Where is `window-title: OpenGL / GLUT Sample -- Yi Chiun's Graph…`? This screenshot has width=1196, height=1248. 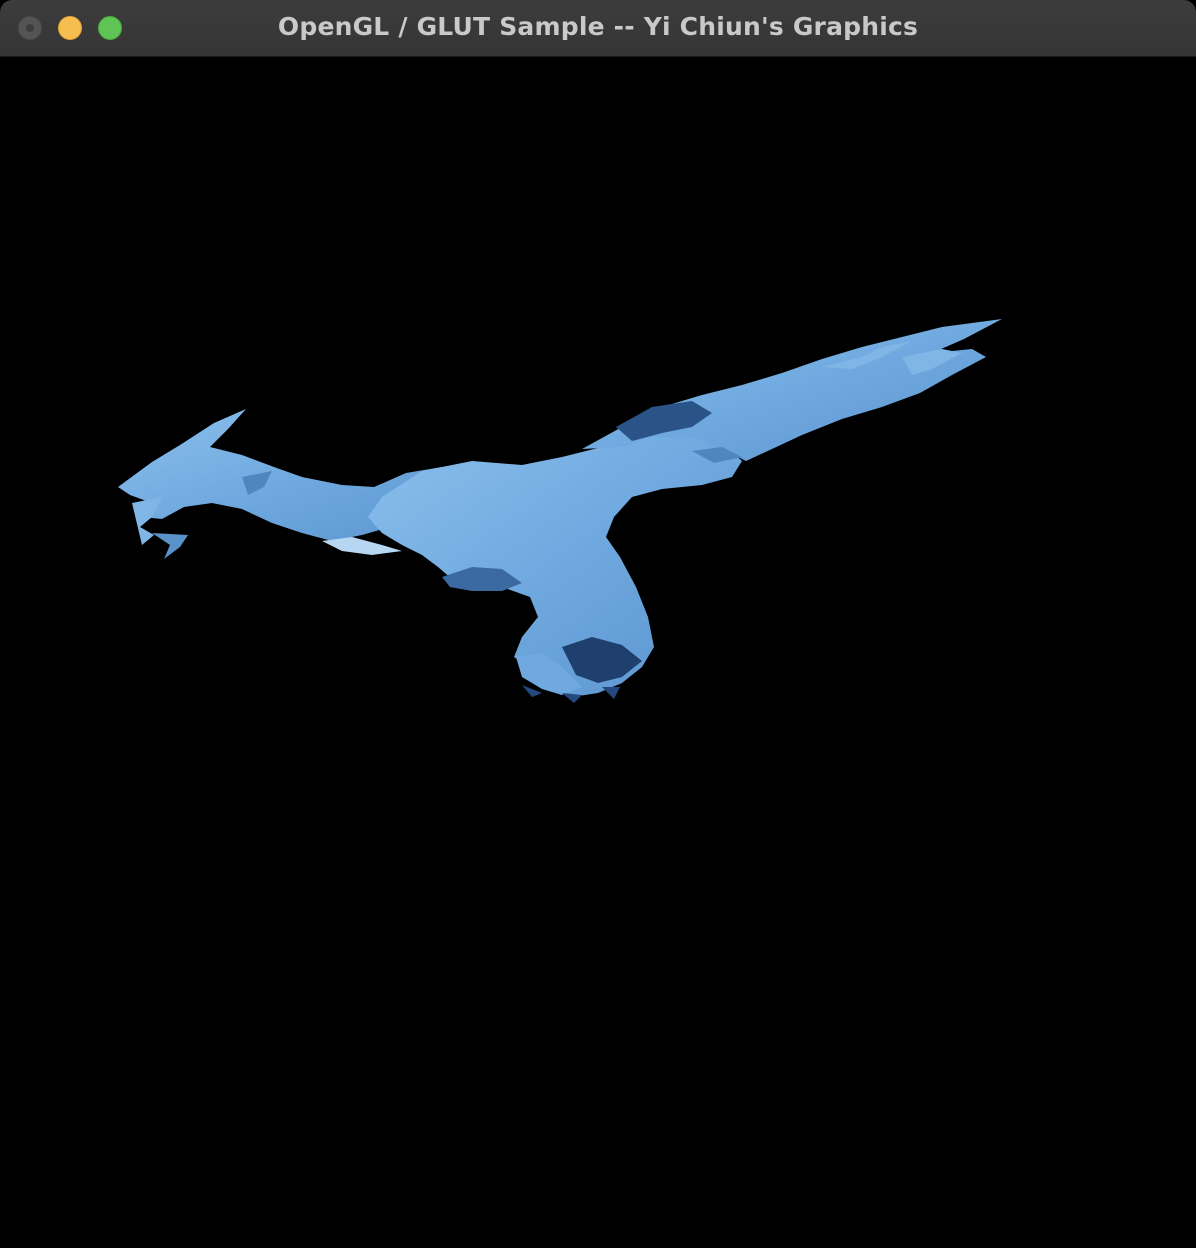 window-title: OpenGL / GLUT Sample -- Yi Chiun's Graph… is located at coordinates (598, 26).